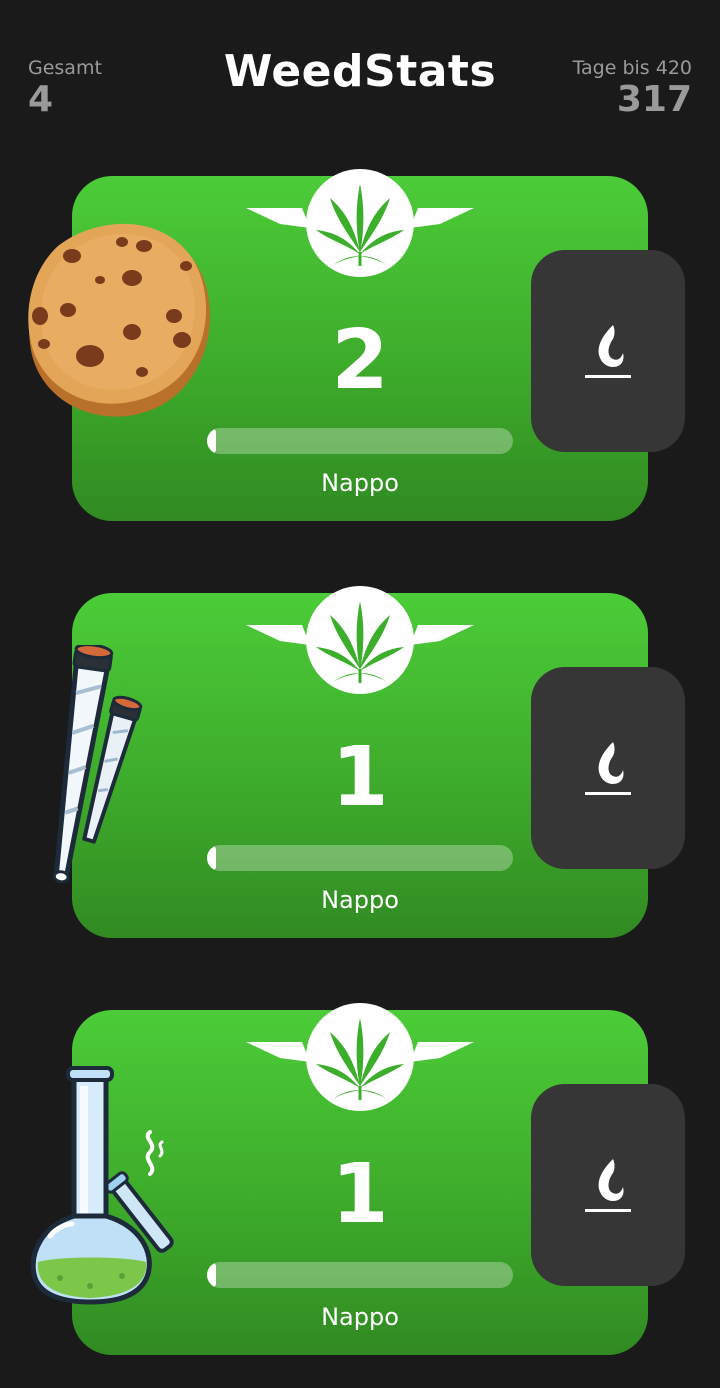 This screenshot has width=720, height=1388. I want to click on bong-icon, so click(102, 1185).